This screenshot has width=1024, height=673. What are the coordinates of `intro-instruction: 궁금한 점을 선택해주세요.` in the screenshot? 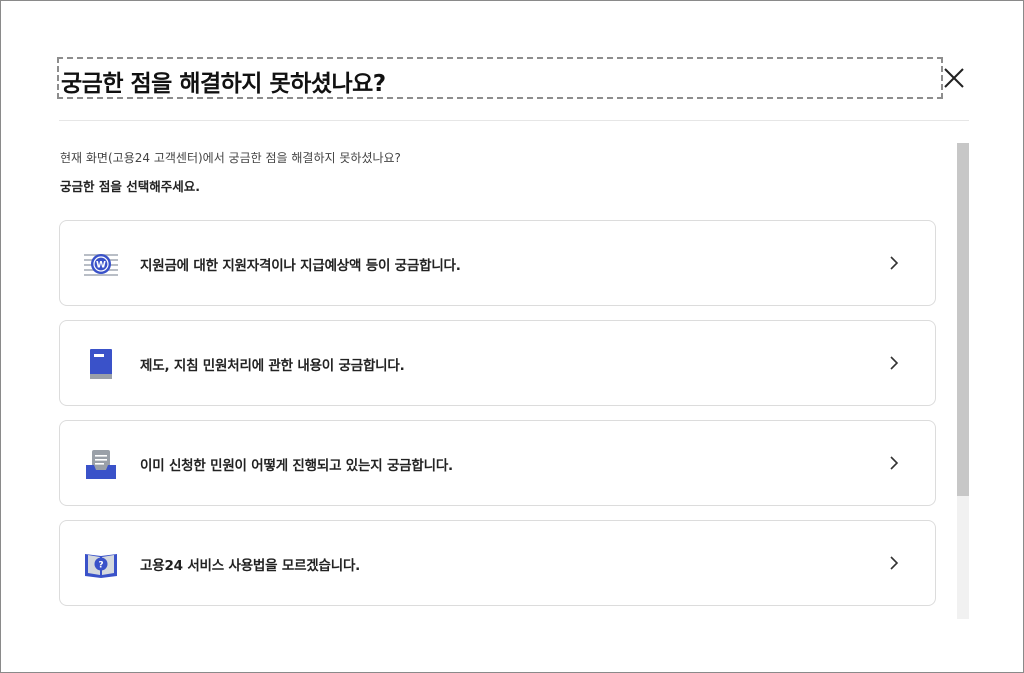 It's located at (130, 186).